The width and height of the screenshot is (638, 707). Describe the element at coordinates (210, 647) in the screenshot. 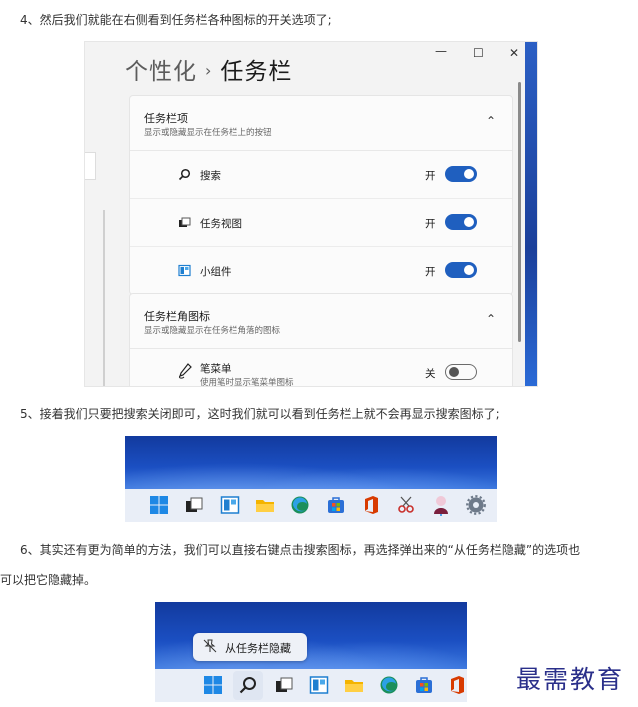

I see `unpin-icon` at that location.